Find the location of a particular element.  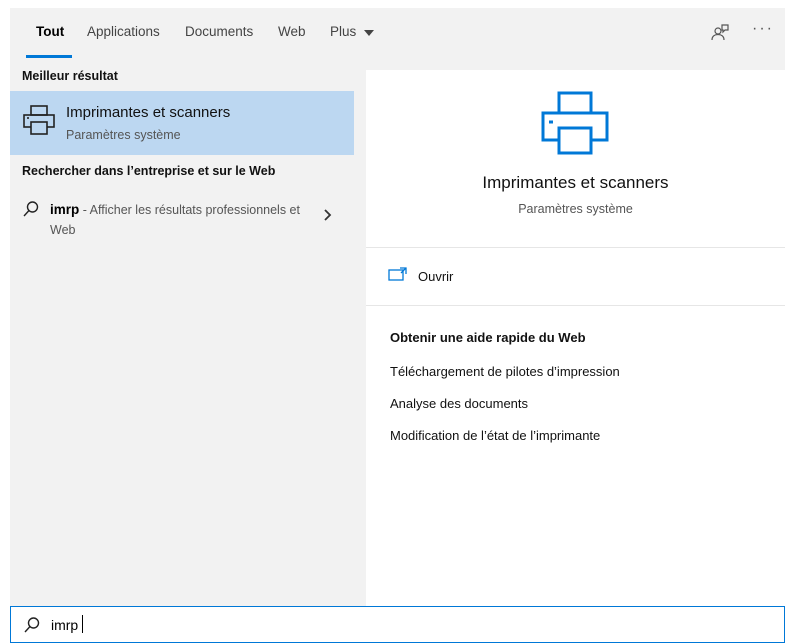

tab-documents-label: Documents is located at coordinates (219, 31).